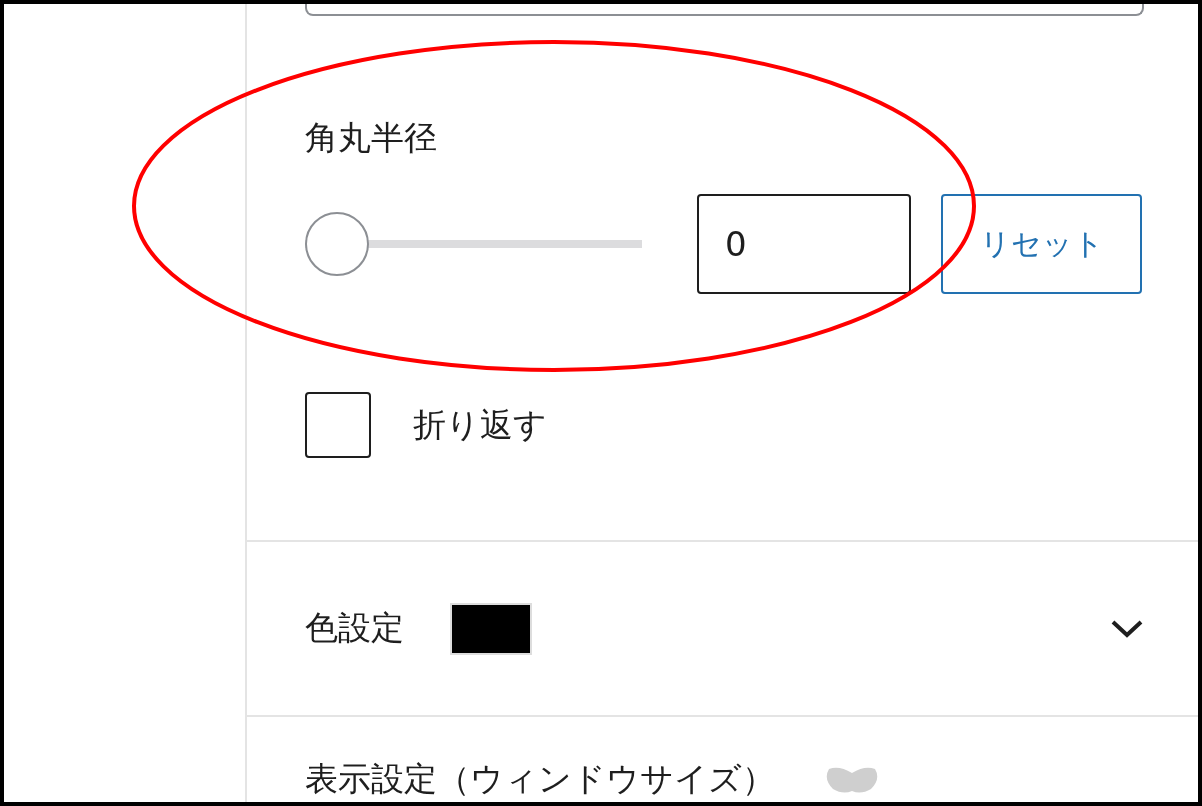  Describe the element at coordinates (1041, 244) in the screenshot. I see `reset-button: リセット` at that location.